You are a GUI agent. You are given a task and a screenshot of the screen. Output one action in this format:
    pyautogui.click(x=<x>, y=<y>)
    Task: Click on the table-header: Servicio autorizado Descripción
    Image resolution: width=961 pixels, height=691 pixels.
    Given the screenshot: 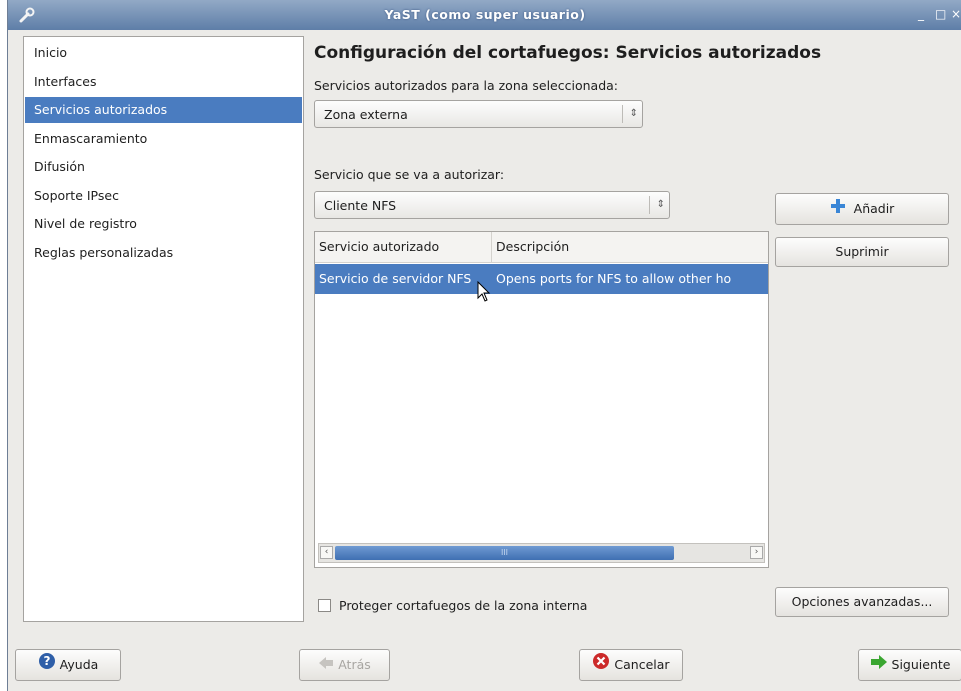 What is the action you would take?
    pyautogui.click(x=541, y=247)
    